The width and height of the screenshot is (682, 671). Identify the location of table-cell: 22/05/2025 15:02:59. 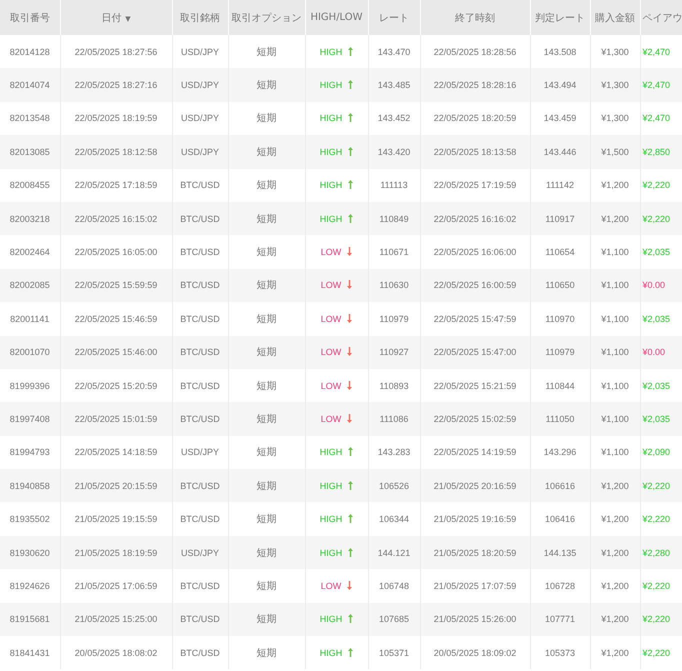
(475, 419).